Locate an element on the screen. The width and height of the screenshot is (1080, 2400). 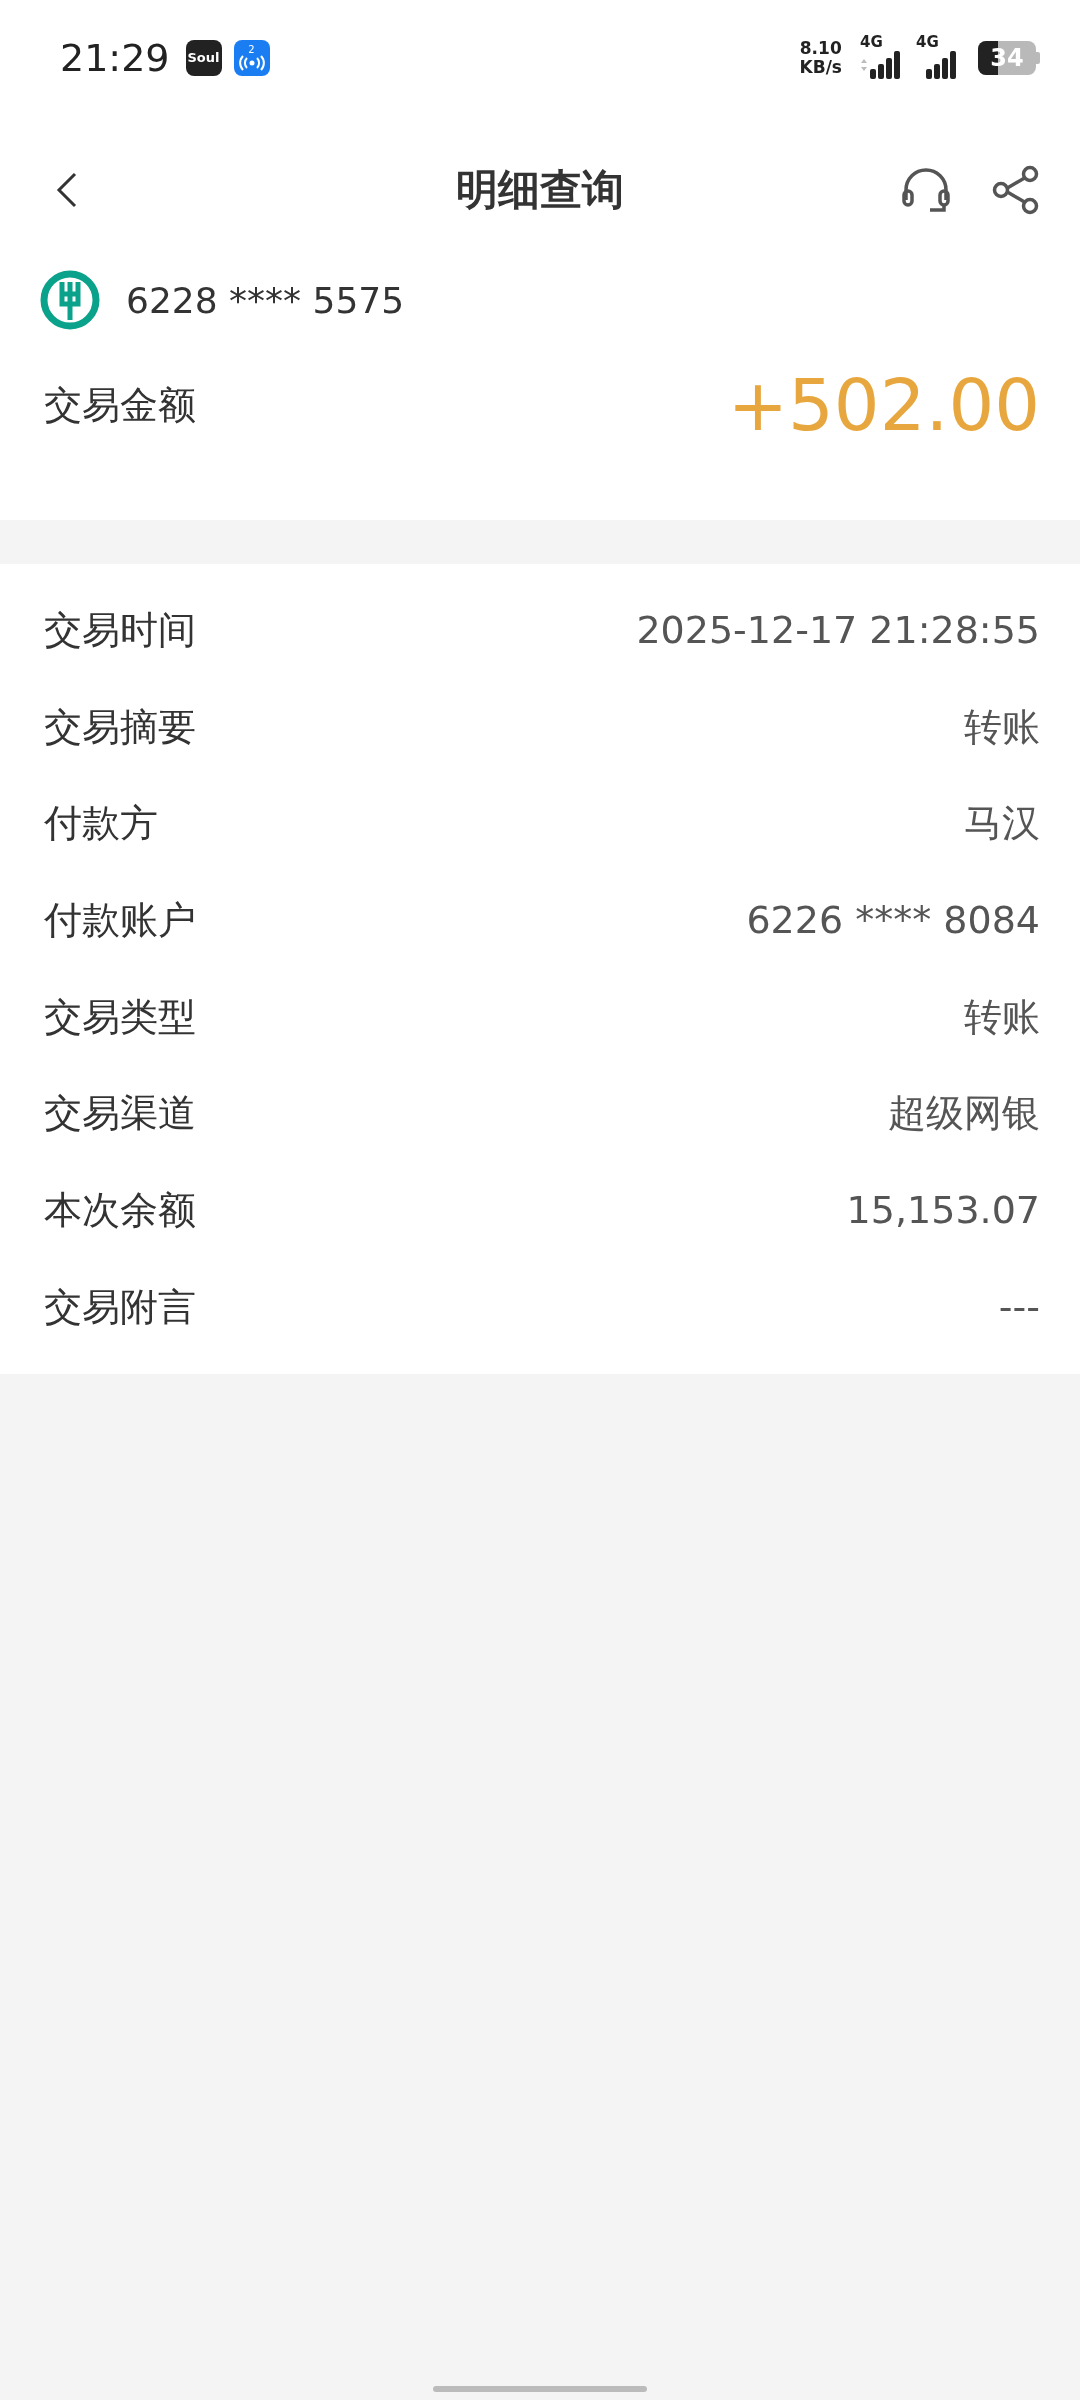
page-title: 明细查询 is located at coordinates (540, 190).